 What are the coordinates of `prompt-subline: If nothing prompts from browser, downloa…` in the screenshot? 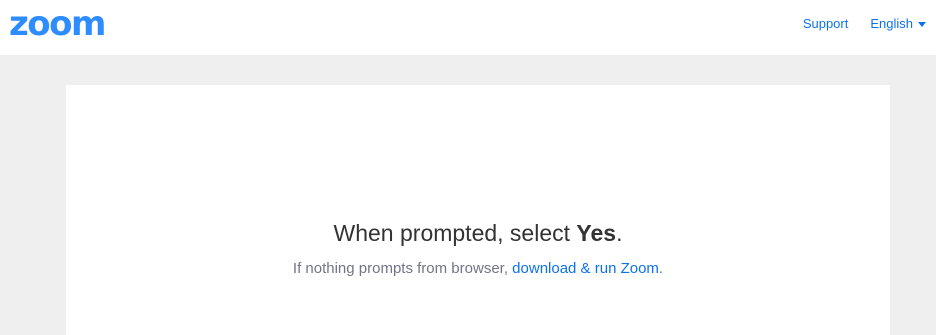 It's located at (478, 269).